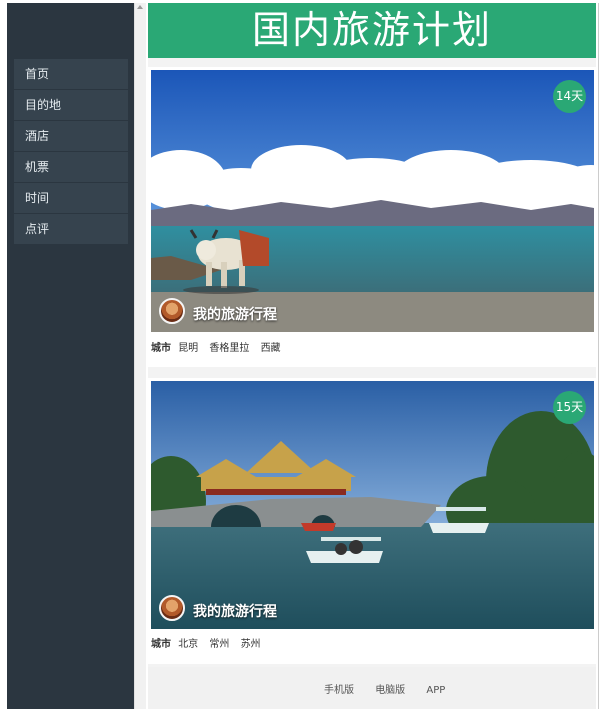 Image resolution: width=607 pixels, height=712 pixels. What do you see at coordinates (219, 644) in the screenshot?
I see `city-item: 常州` at bounding box center [219, 644].